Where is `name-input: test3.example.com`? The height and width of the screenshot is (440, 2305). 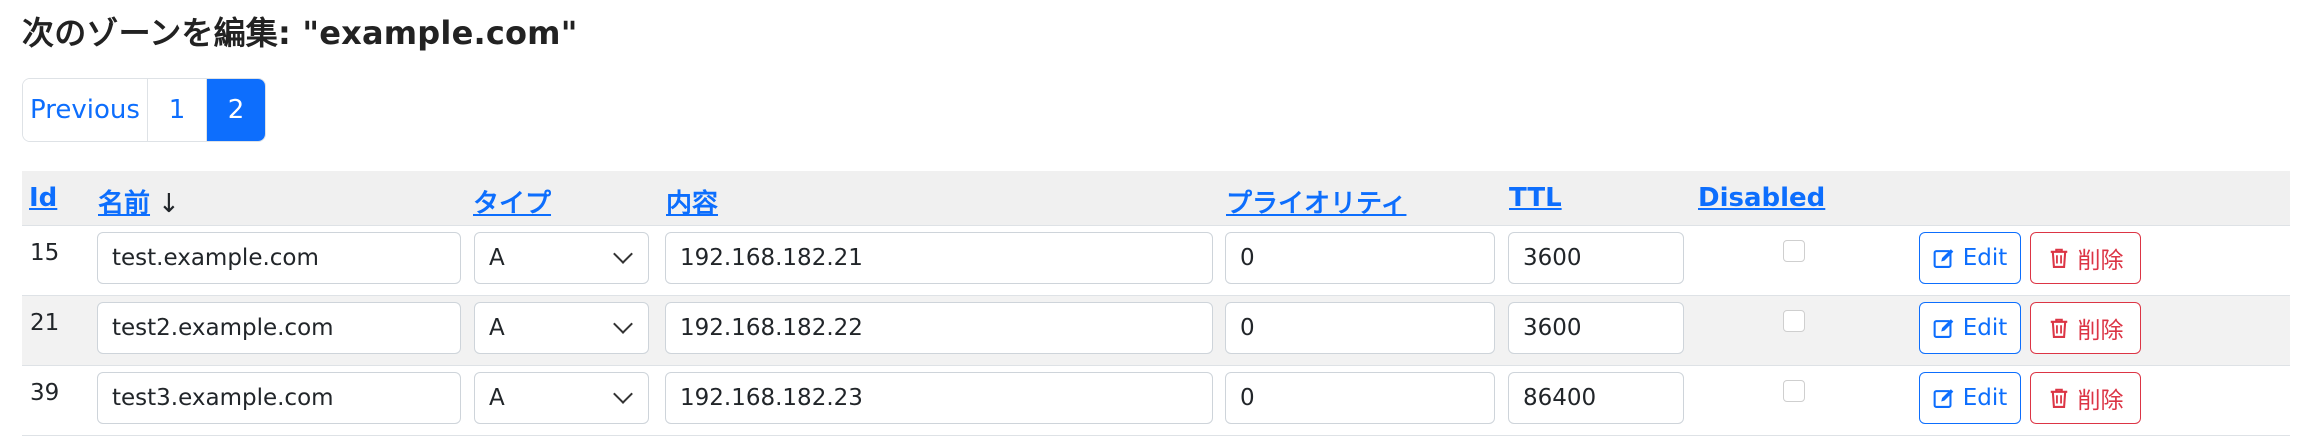
name-input: test3.example.com is located at coordinates (279, 398).